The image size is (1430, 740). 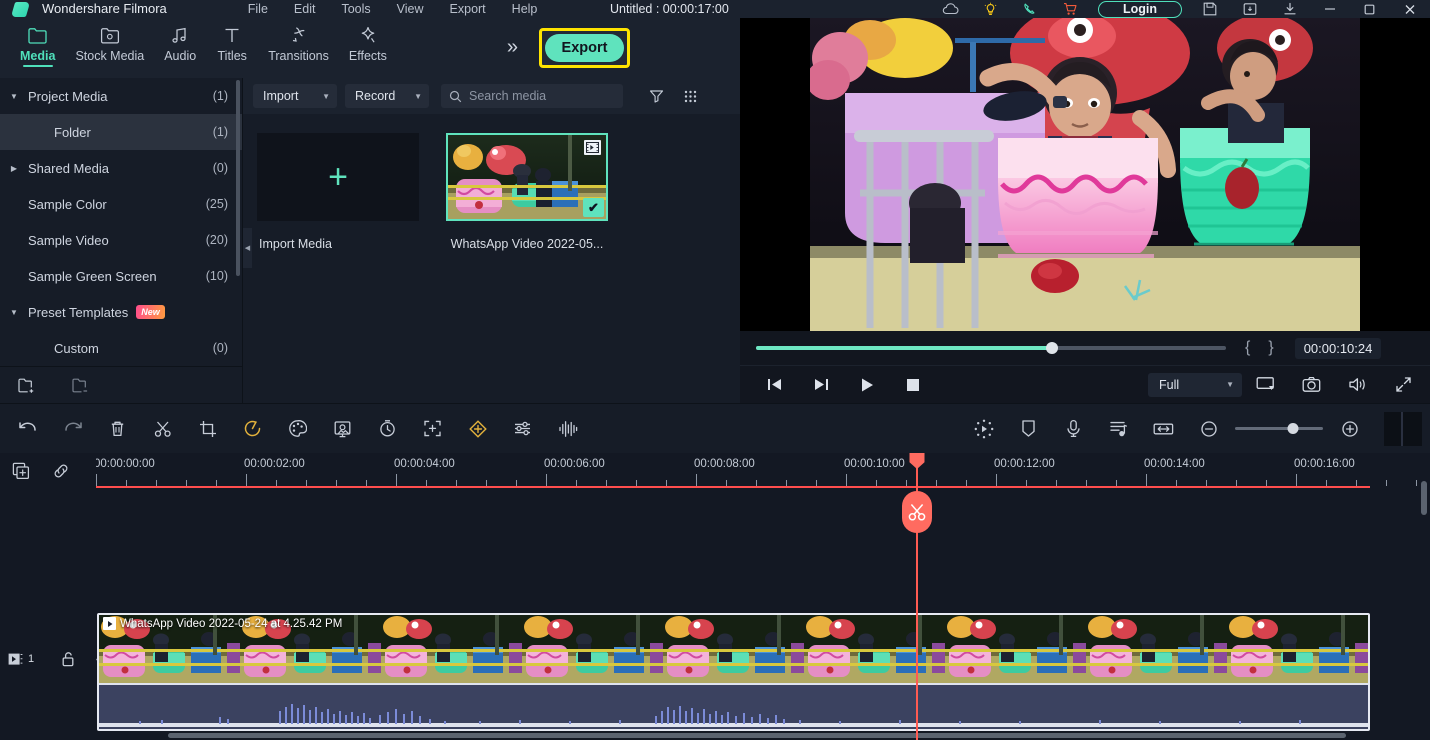 I want to click on phone-icon, so click(x=1030, y=9).